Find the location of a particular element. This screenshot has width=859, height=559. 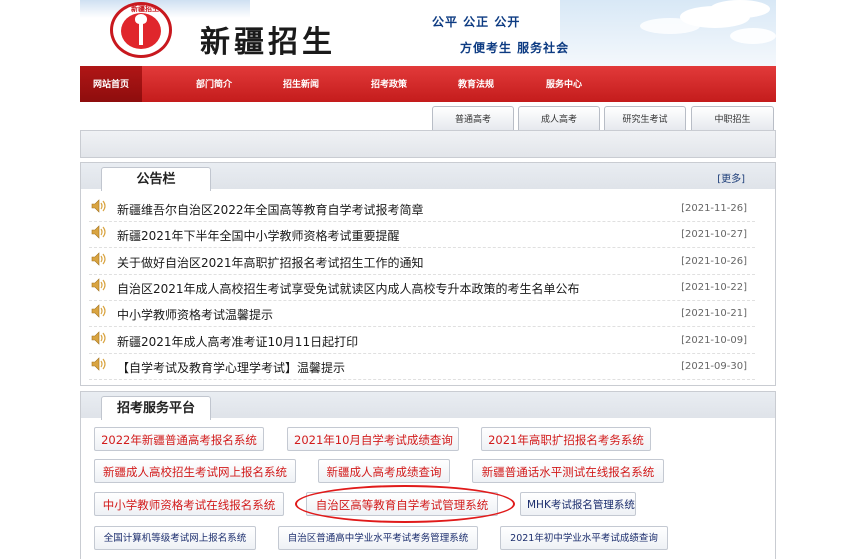

service-link: 全国计算机等级考试网上报名系统 is located at coordinates (175, 538).